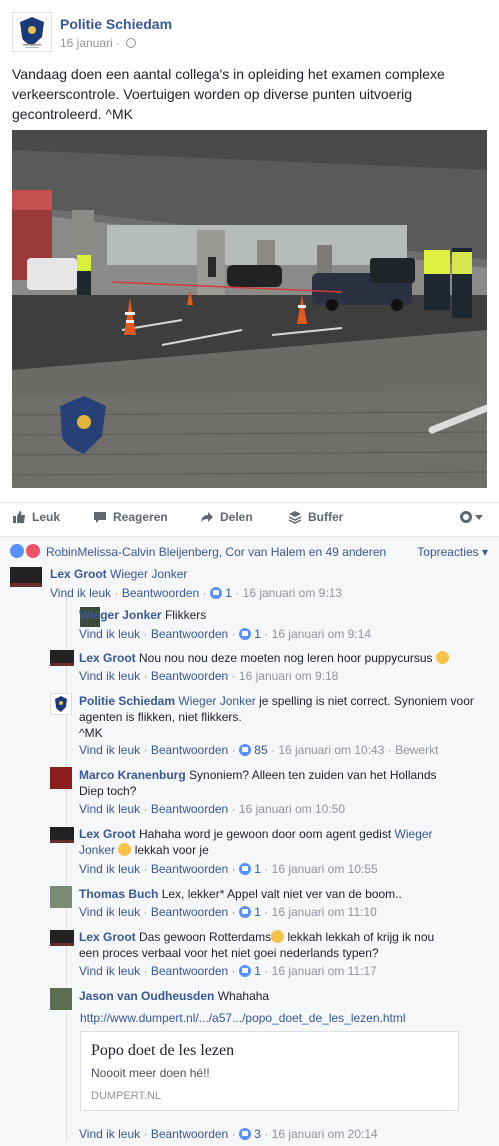  Describe the element at coordinates (132, 775) in the screenshot. I see `comment-author: Marco Kranenburg` at that location.